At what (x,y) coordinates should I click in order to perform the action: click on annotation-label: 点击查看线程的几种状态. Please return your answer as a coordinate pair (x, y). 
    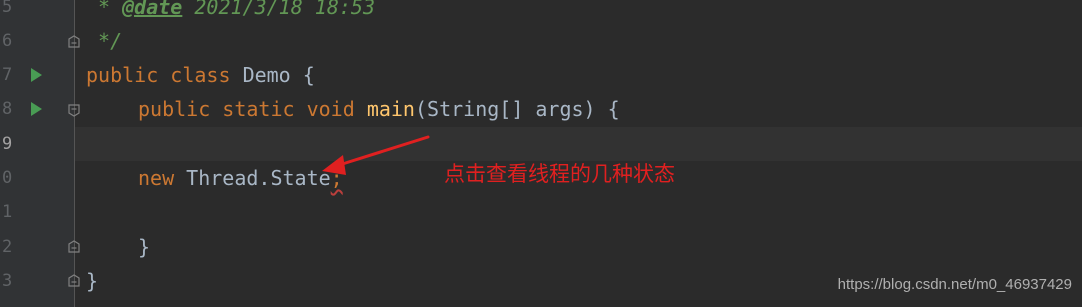
    Looking at the image, I should click on (559, 174).